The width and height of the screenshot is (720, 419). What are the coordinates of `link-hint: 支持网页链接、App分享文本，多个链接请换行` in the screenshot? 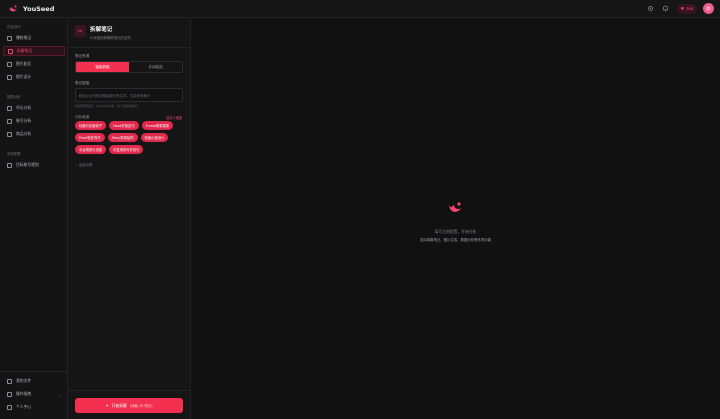 It's located at (106, 106).